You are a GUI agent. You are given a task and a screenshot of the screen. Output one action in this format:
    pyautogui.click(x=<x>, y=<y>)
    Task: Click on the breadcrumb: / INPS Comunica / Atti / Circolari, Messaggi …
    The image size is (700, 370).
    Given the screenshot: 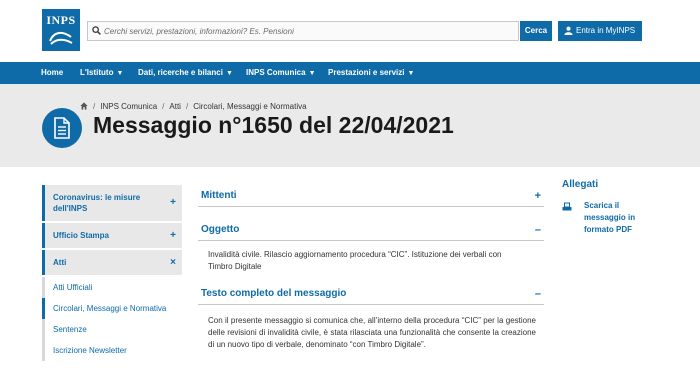 What is the action you would take?
    pyautogui.click(x=193, y=106)
    